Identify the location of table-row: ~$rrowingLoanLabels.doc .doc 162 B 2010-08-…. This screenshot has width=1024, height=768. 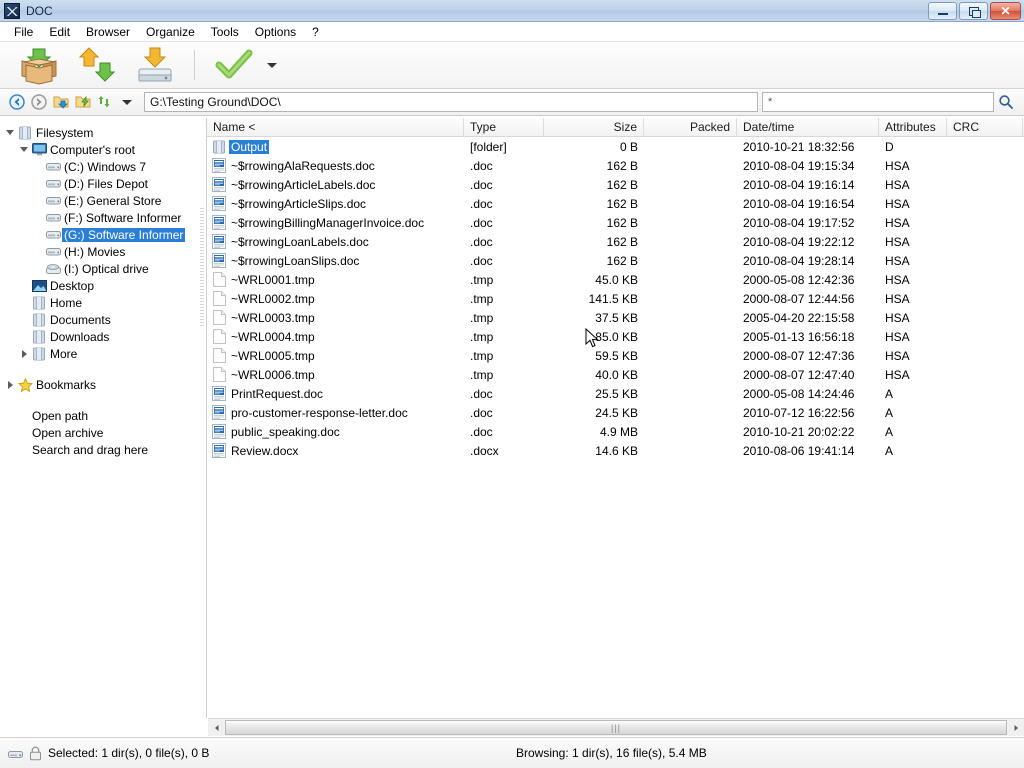
(615, 241).